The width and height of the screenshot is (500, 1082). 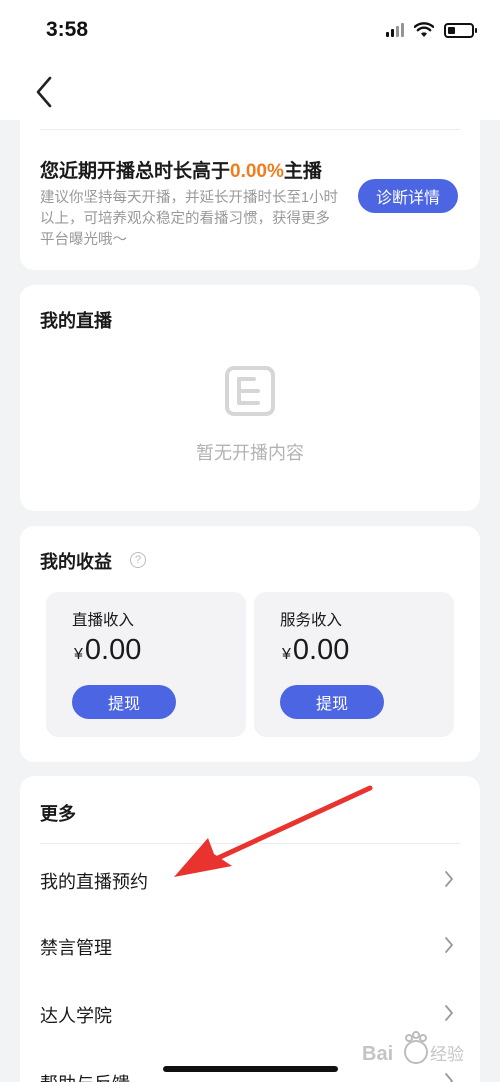 I want to click on list-item-label: 达人学院, so click(x=76, y=1016).